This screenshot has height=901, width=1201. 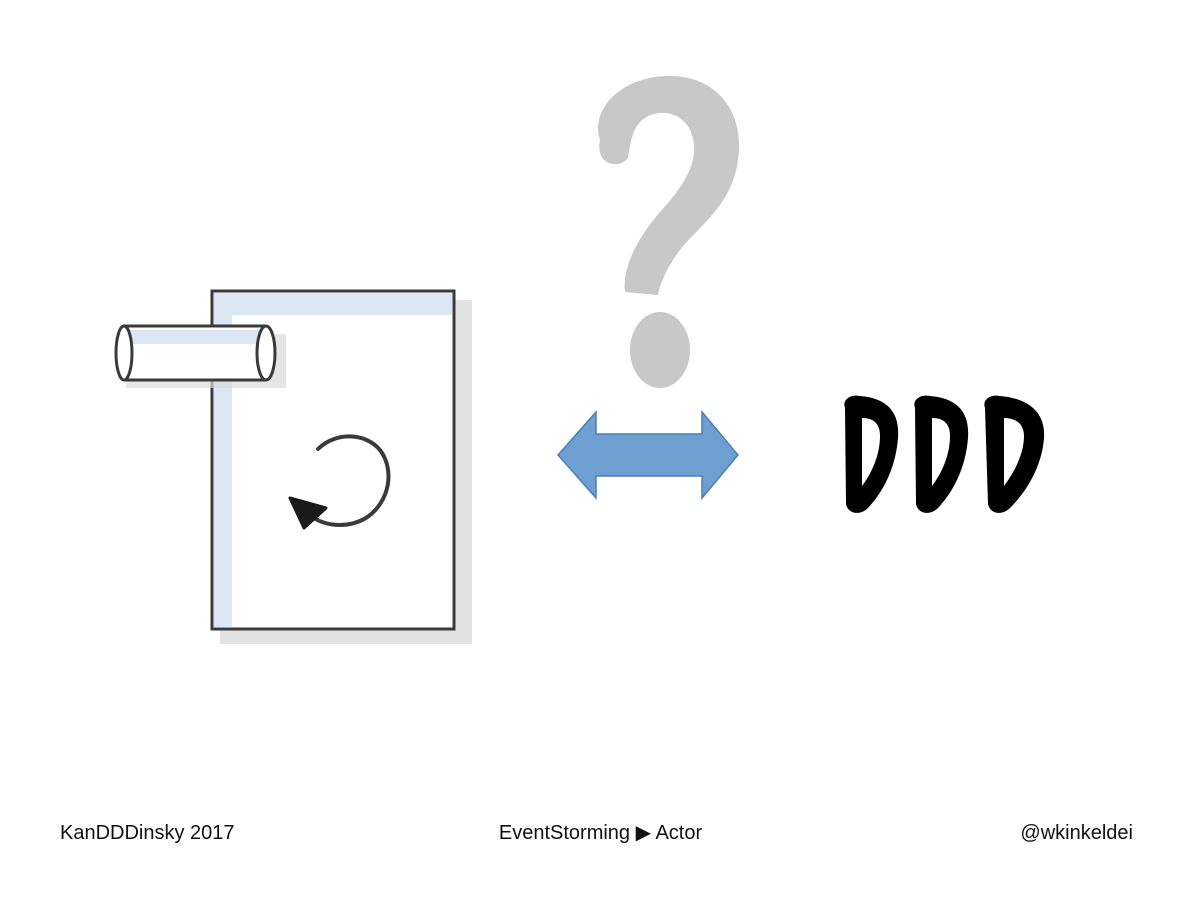 I want to click on ddd-logo, so click(x=944, y=454).